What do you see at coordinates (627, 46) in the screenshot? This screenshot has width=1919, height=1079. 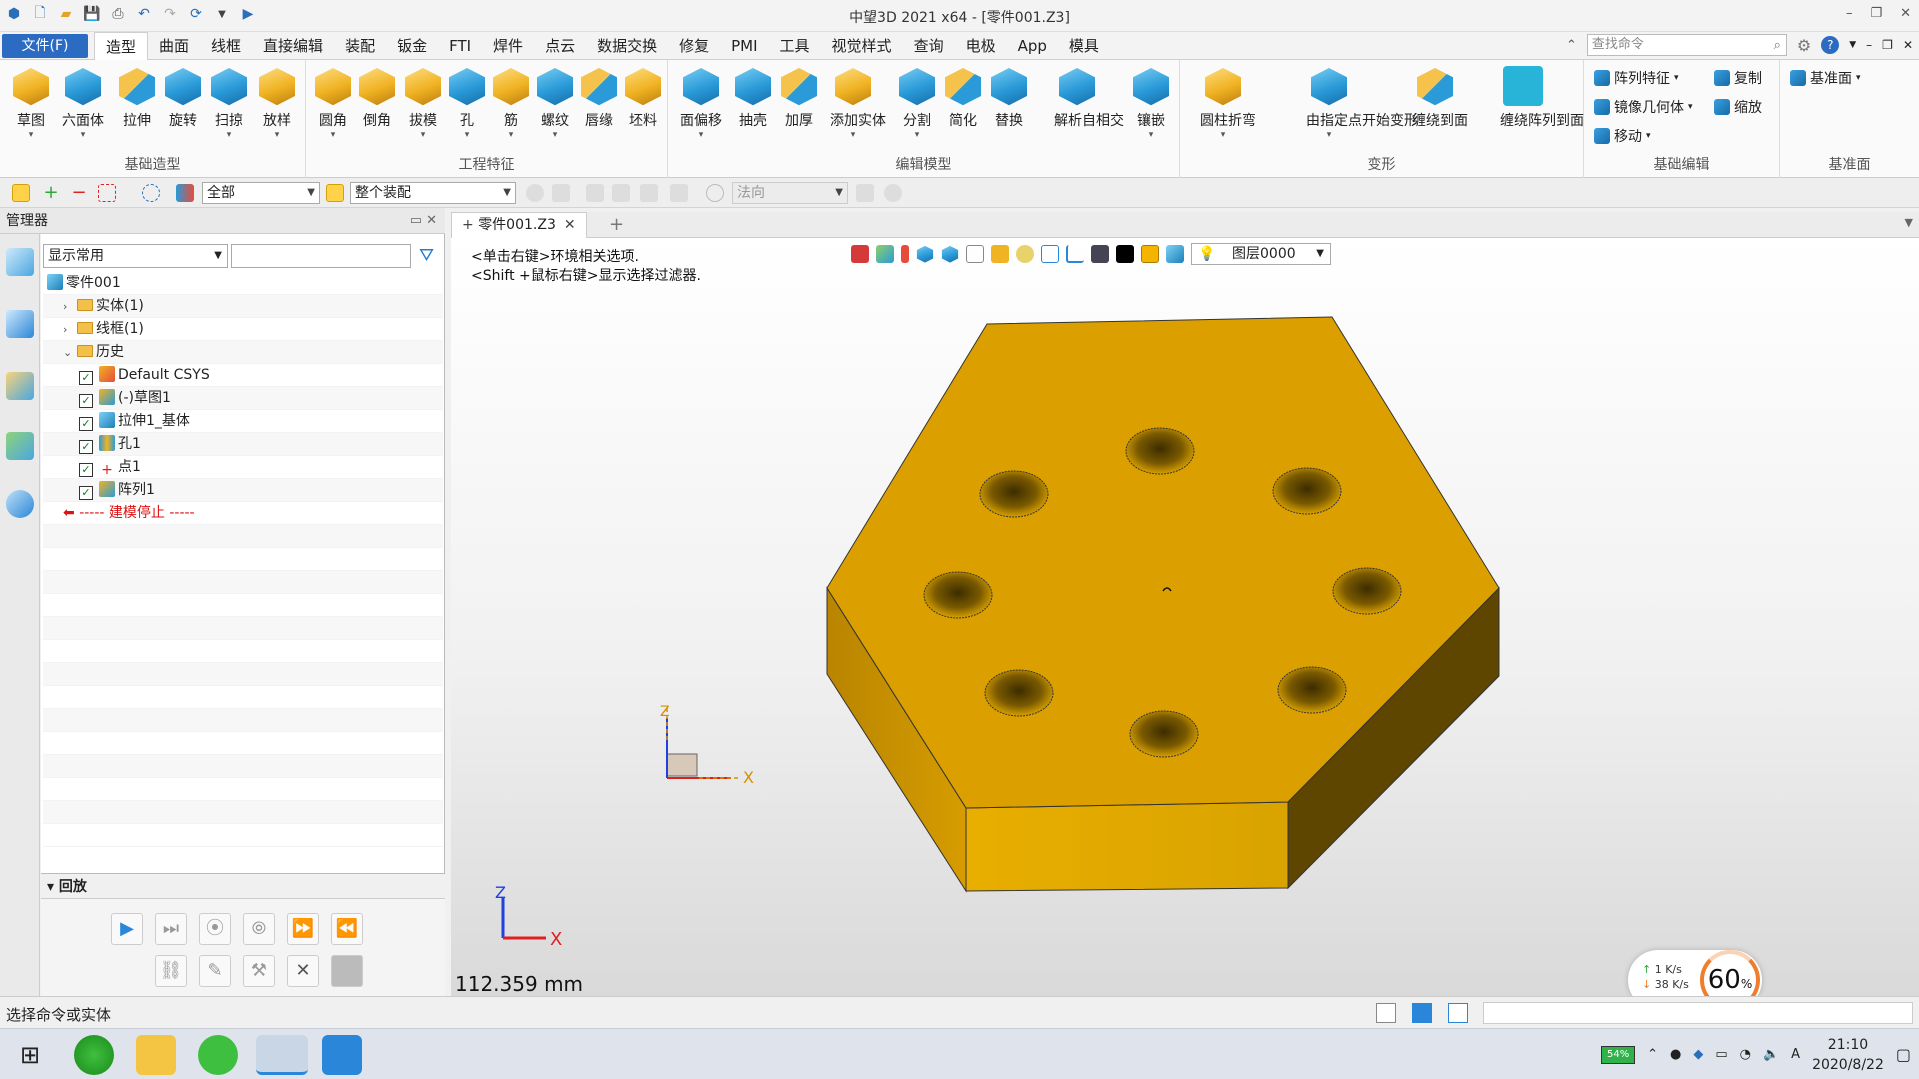 I see `ribbon-tab: 数据交换` at bounding box center [627, 46].